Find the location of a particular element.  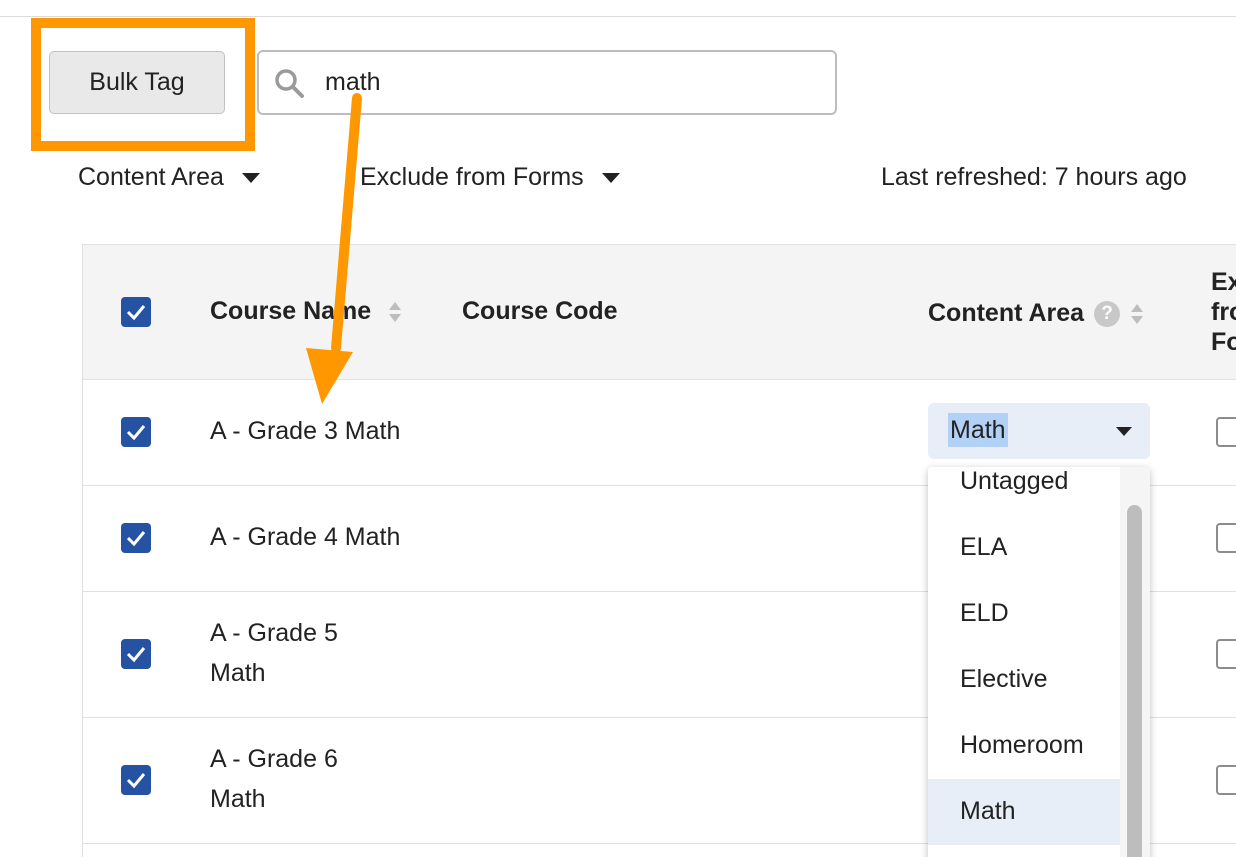

content-area-select: Math is located at coordinates (1039, 431).